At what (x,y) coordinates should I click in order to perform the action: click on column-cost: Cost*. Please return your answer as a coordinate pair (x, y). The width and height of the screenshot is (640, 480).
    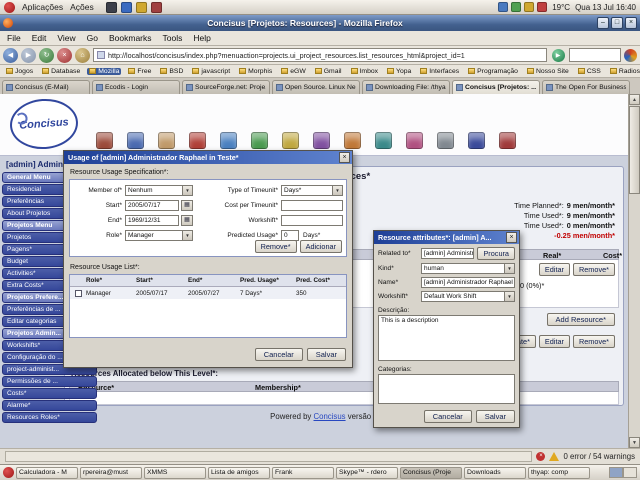
    Looking at the image, I should click on (612, 255).